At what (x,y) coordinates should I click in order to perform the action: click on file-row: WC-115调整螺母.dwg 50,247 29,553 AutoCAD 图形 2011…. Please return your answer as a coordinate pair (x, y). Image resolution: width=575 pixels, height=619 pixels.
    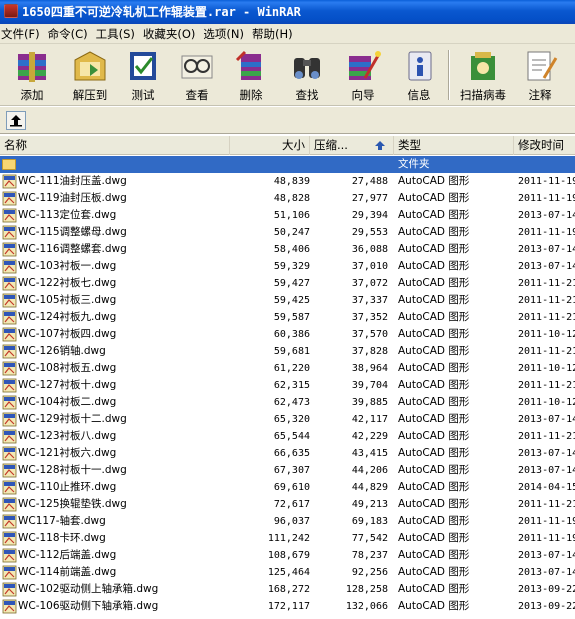
    Looking at the image, I should click on (287, 232).